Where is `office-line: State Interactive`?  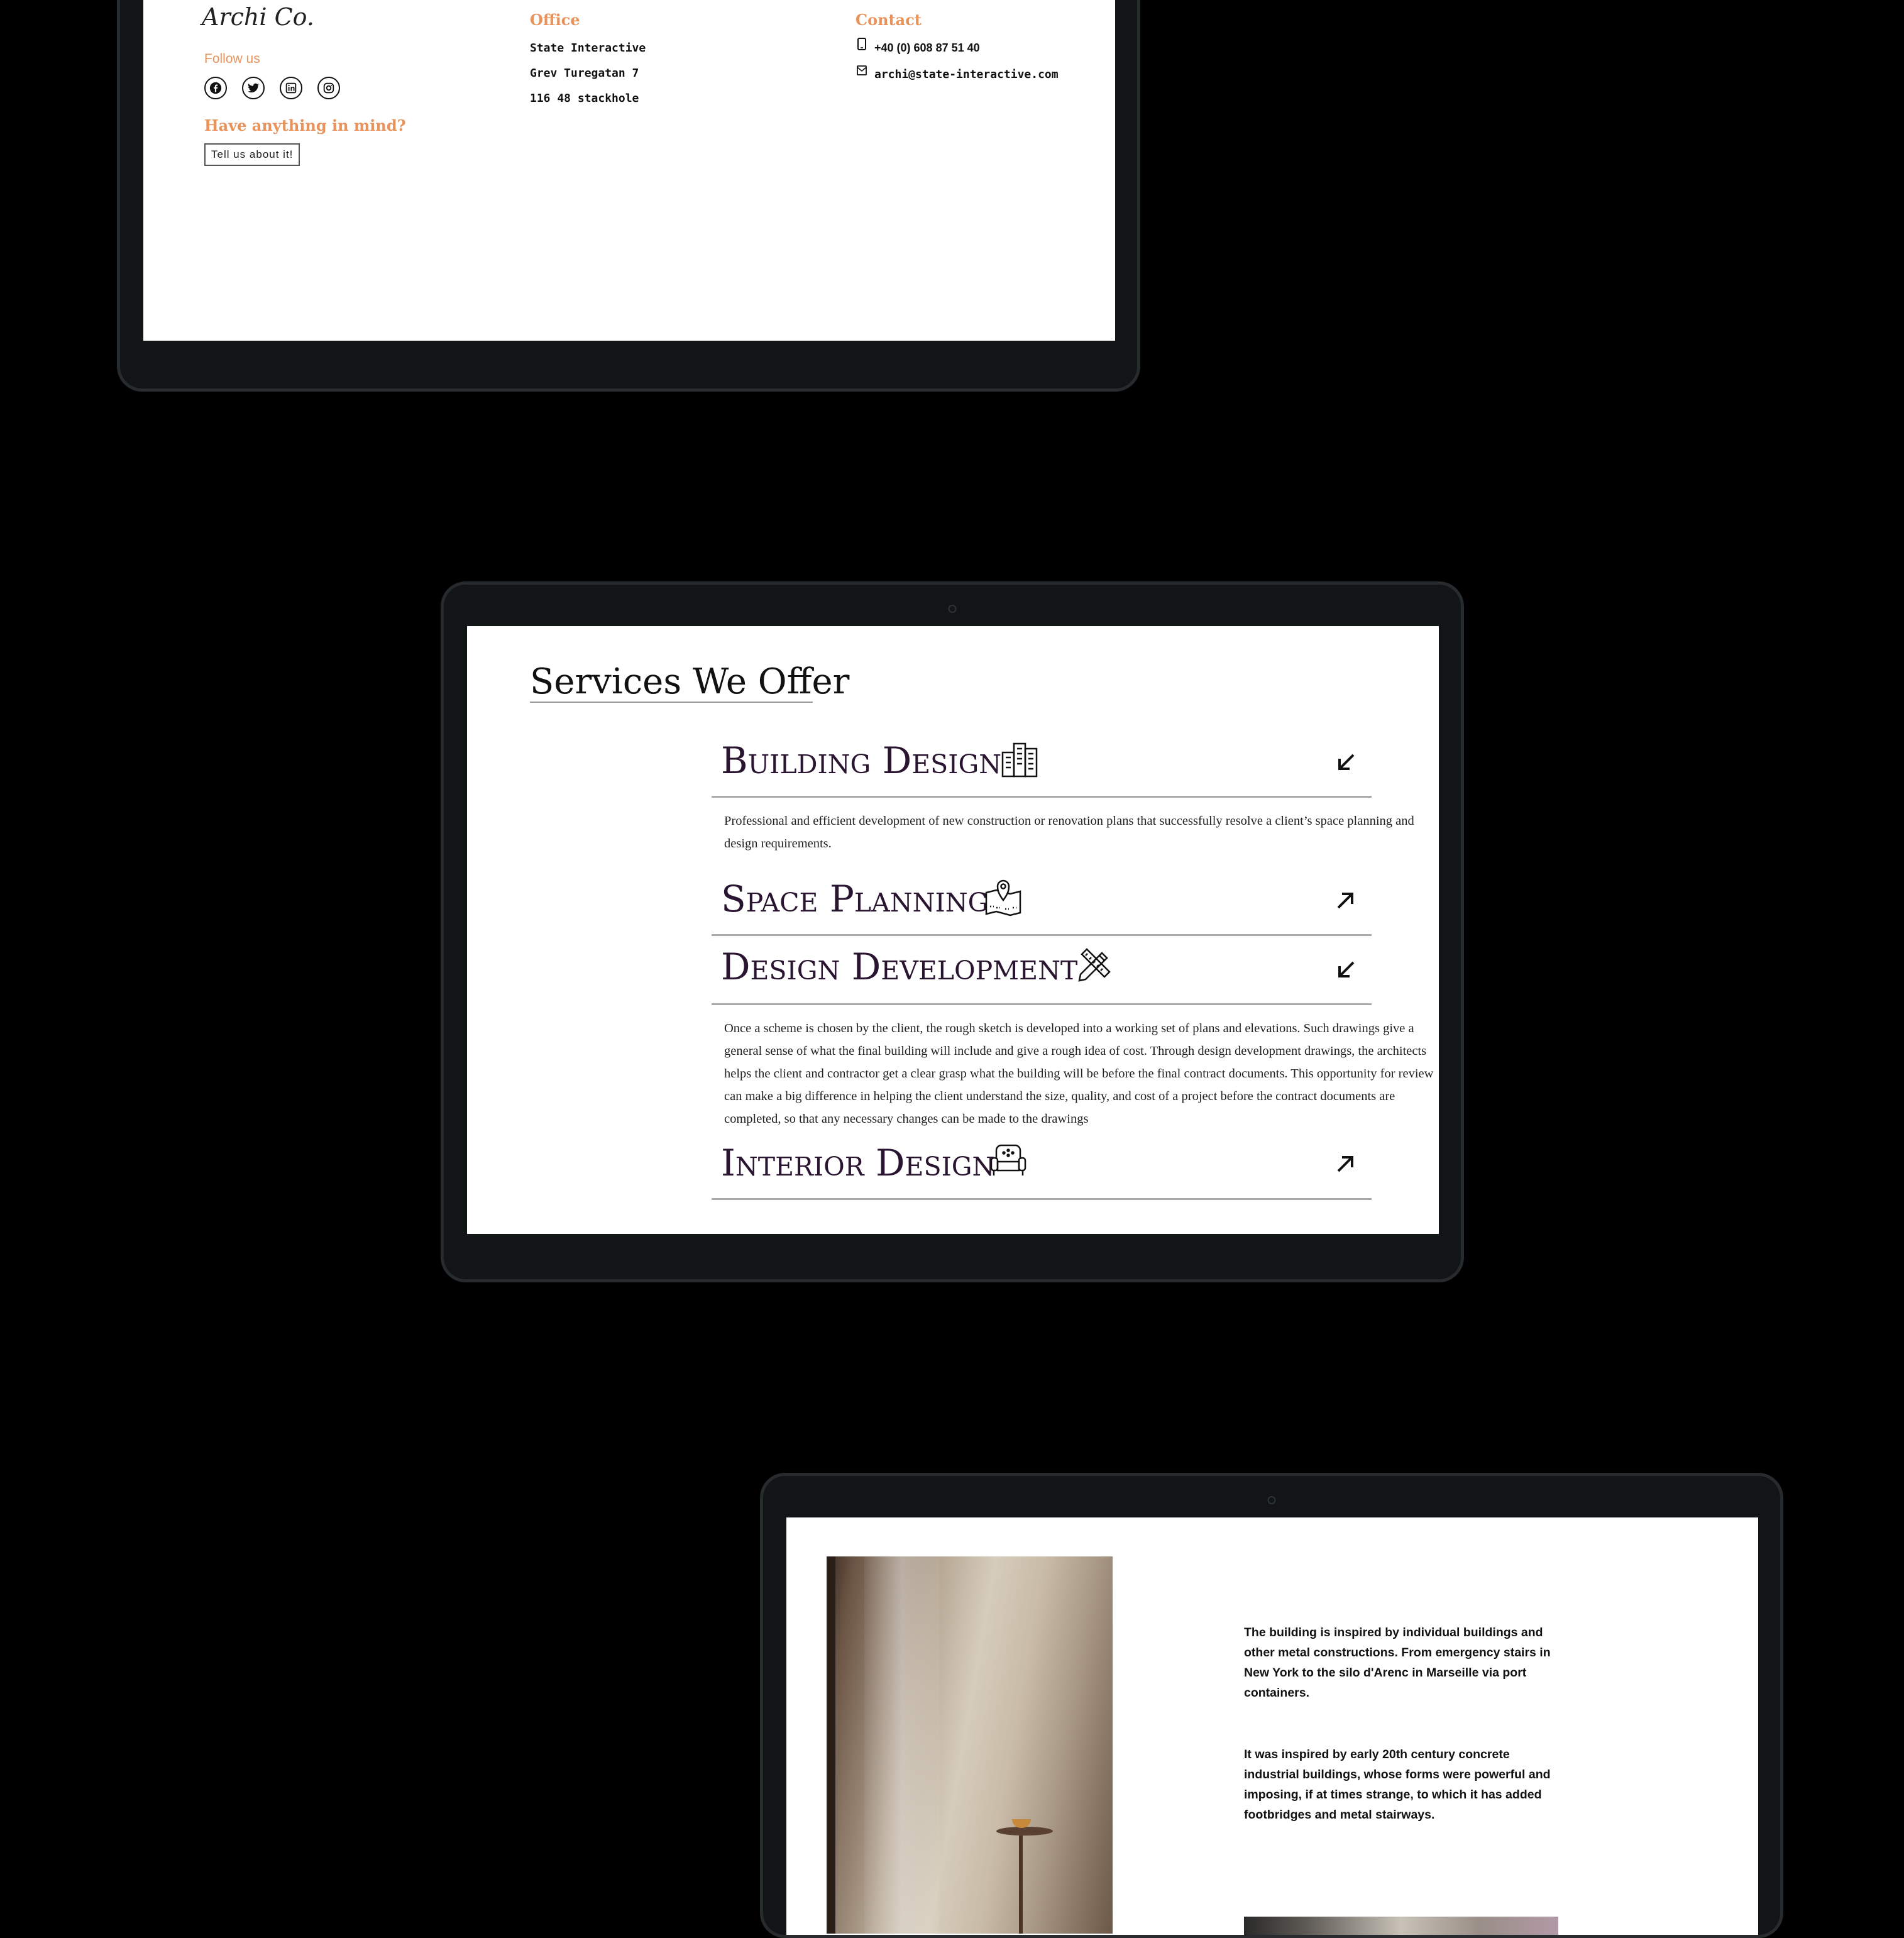
office-line: State Interactive is located at coordinates (588, 48).